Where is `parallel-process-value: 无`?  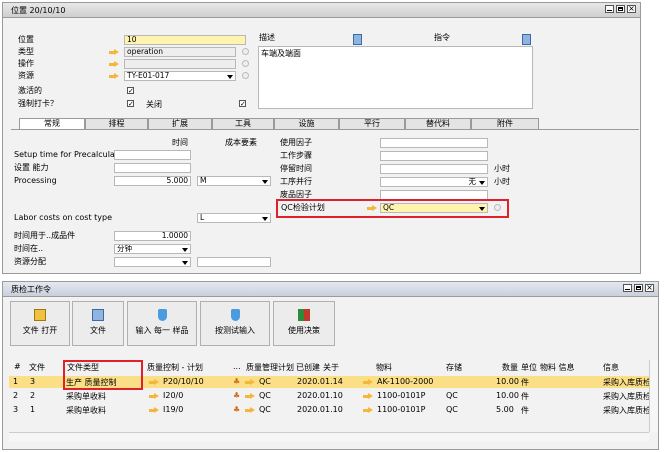 parallel-process-value: 无 is located at coordinates (472, 181).